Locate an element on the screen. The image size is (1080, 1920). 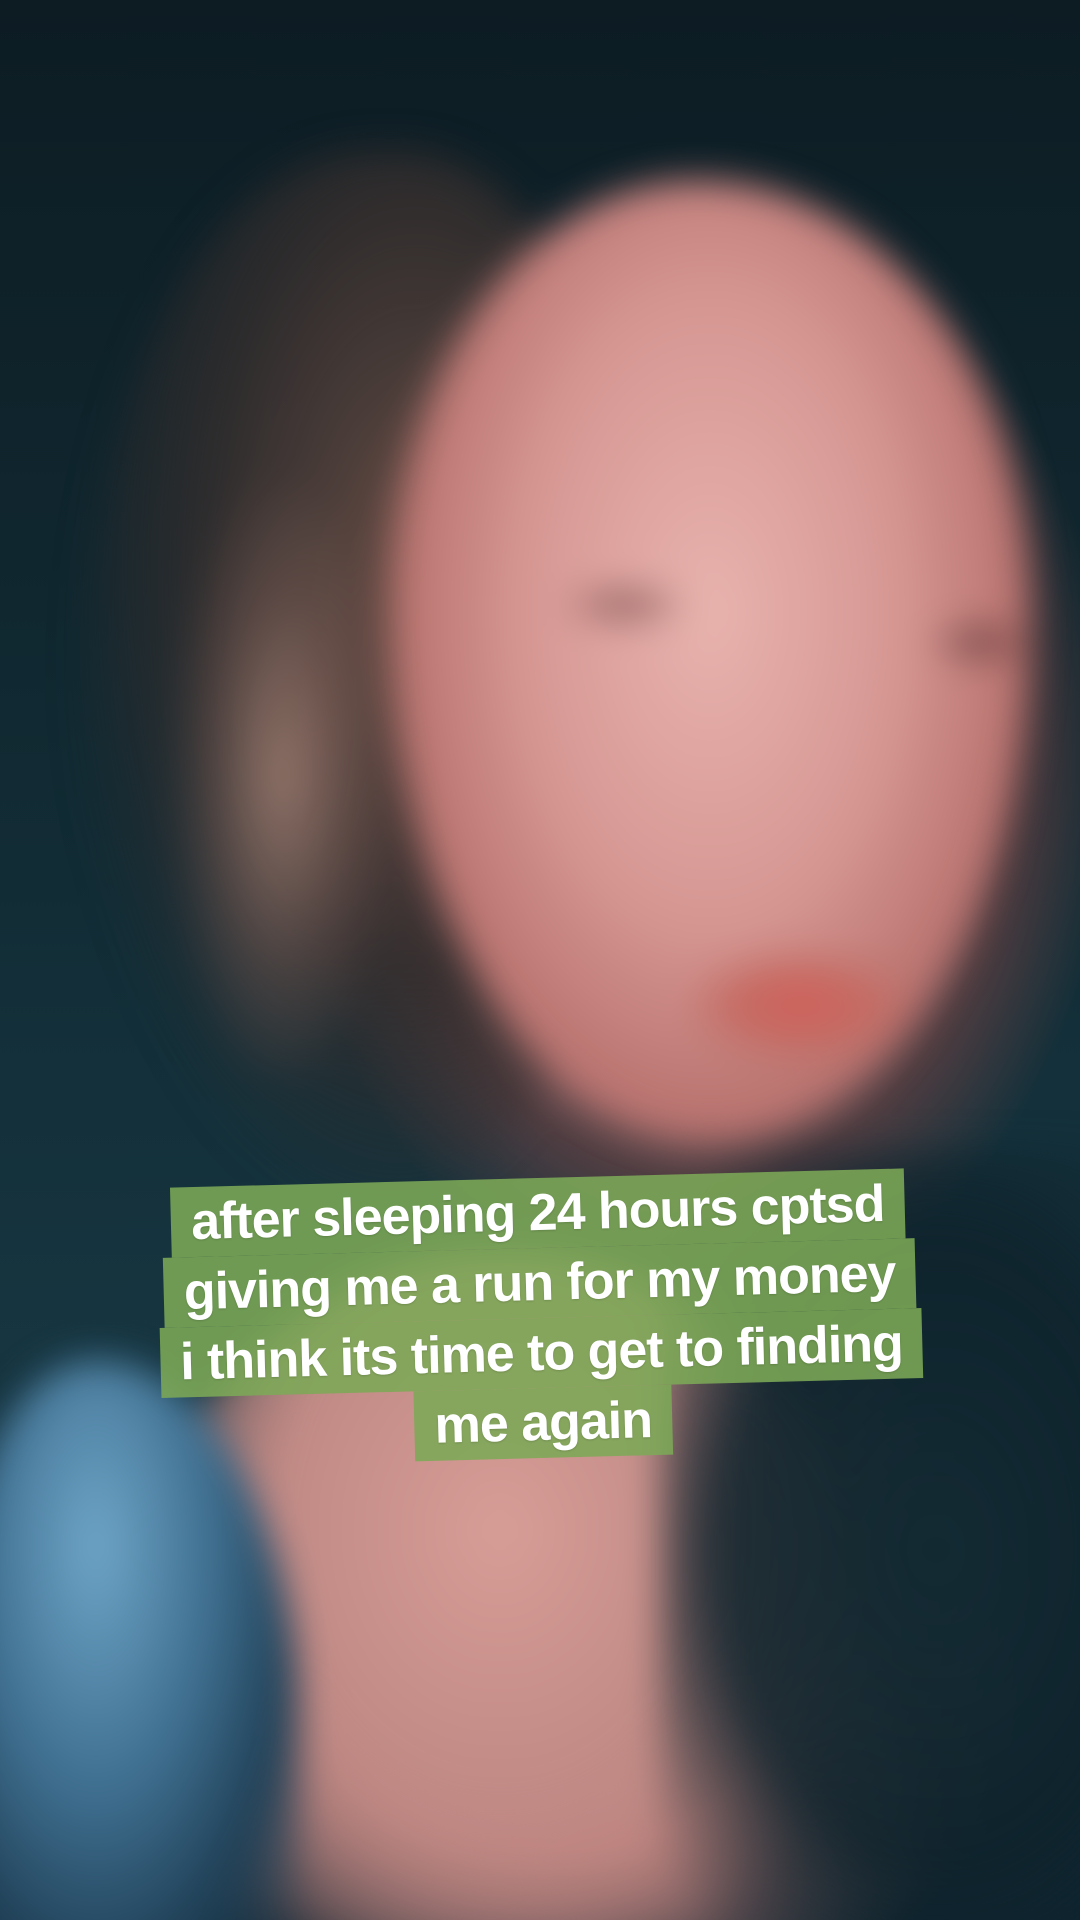
right-eye is located at coordinates (980, 642).